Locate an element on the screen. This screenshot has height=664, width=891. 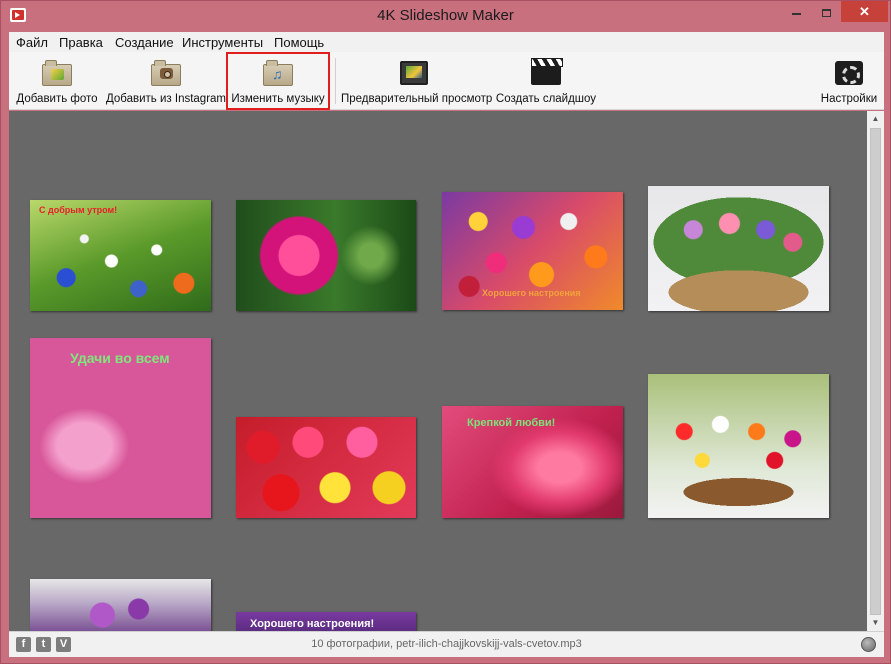
create-slideshow-label: Создать слайдшоу is located at coordinates (546, 99).